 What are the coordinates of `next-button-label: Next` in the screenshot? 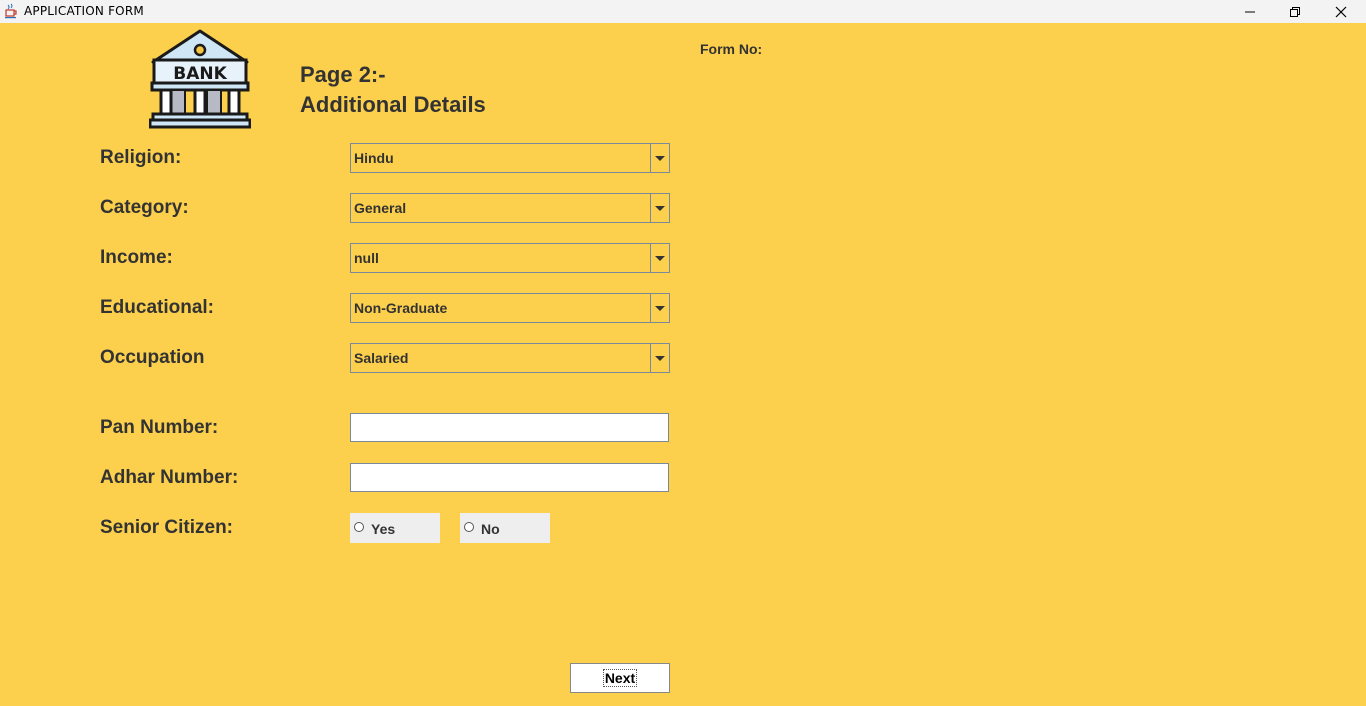 It's located at (620, 678).